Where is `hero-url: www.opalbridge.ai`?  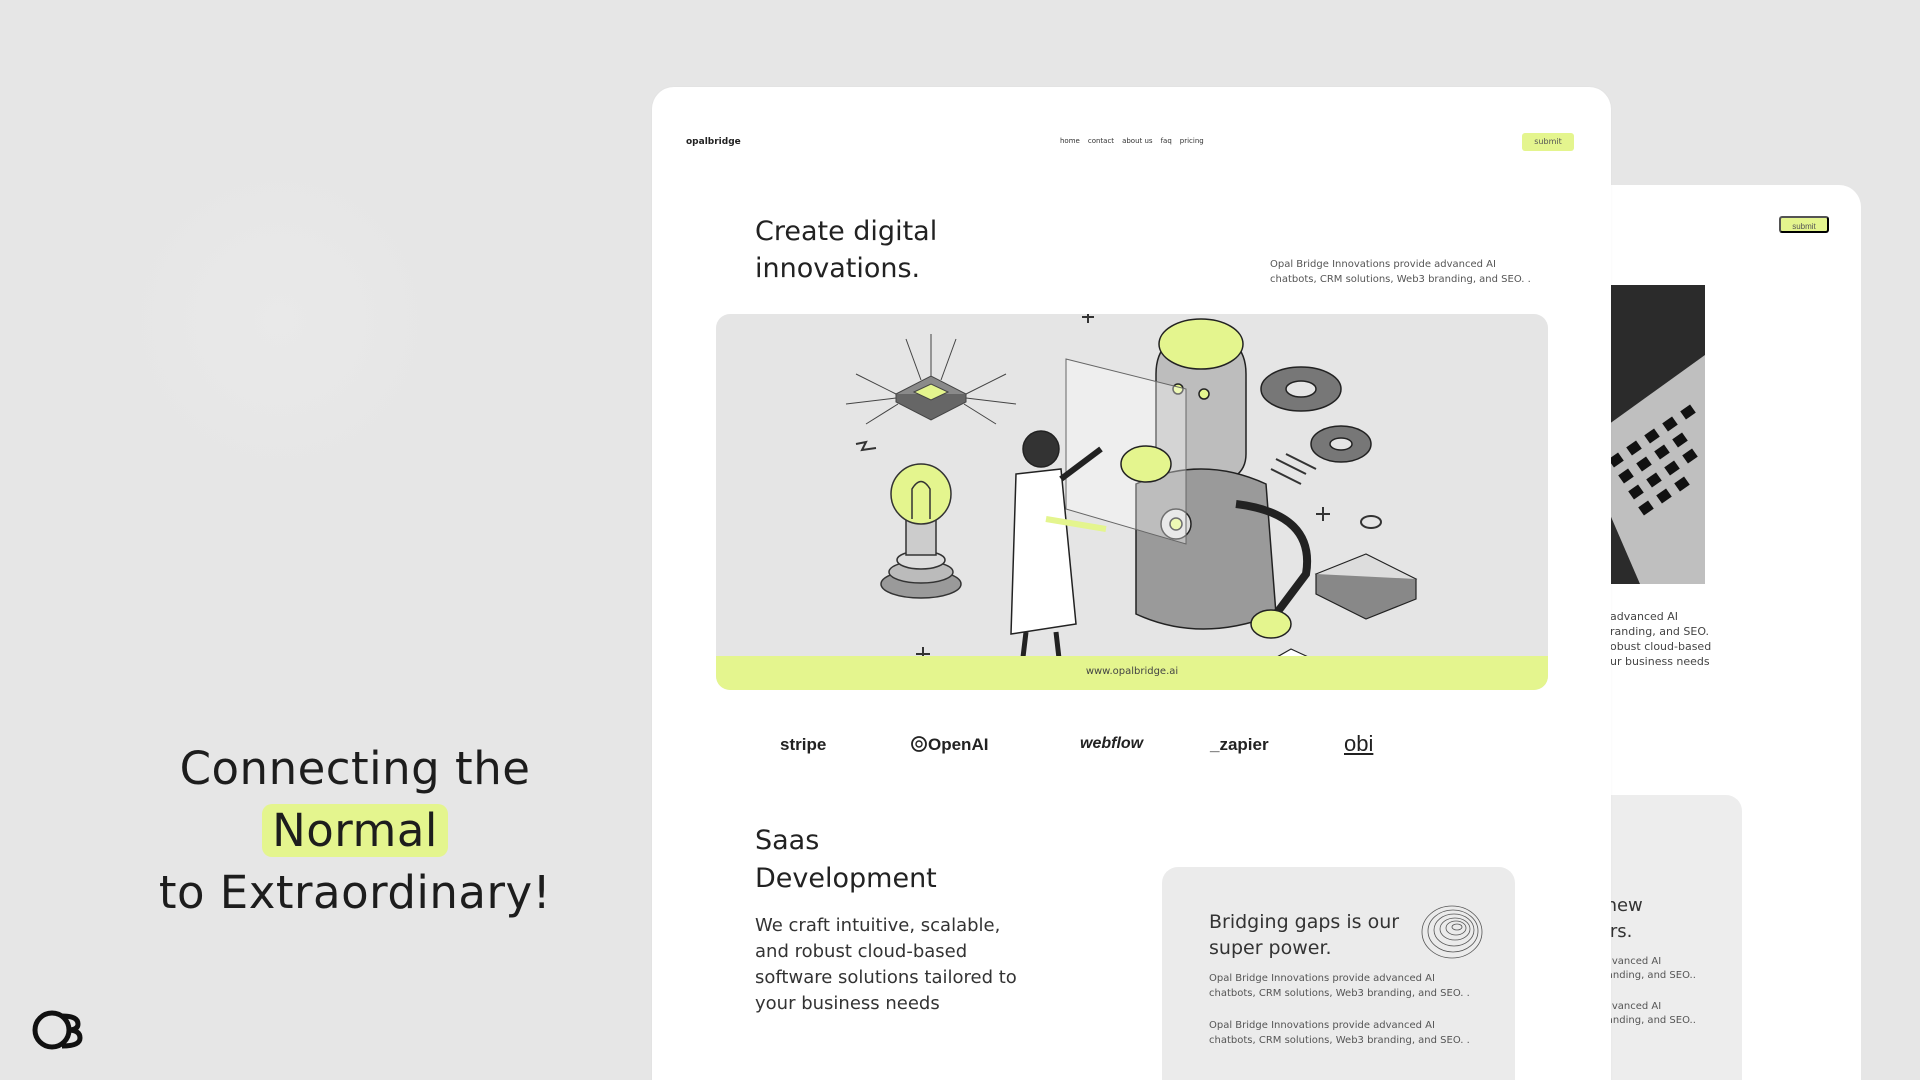 hero-url: www.opalbridge.ai is located at coordinates (1132, 671).